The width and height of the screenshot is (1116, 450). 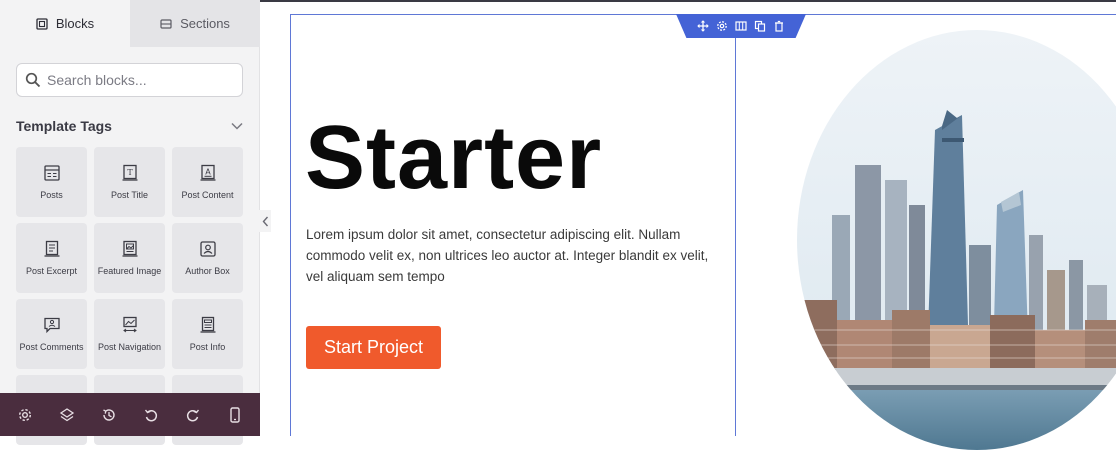 I want to click on start-project-button: Start Project, so click(x=373, y=347).